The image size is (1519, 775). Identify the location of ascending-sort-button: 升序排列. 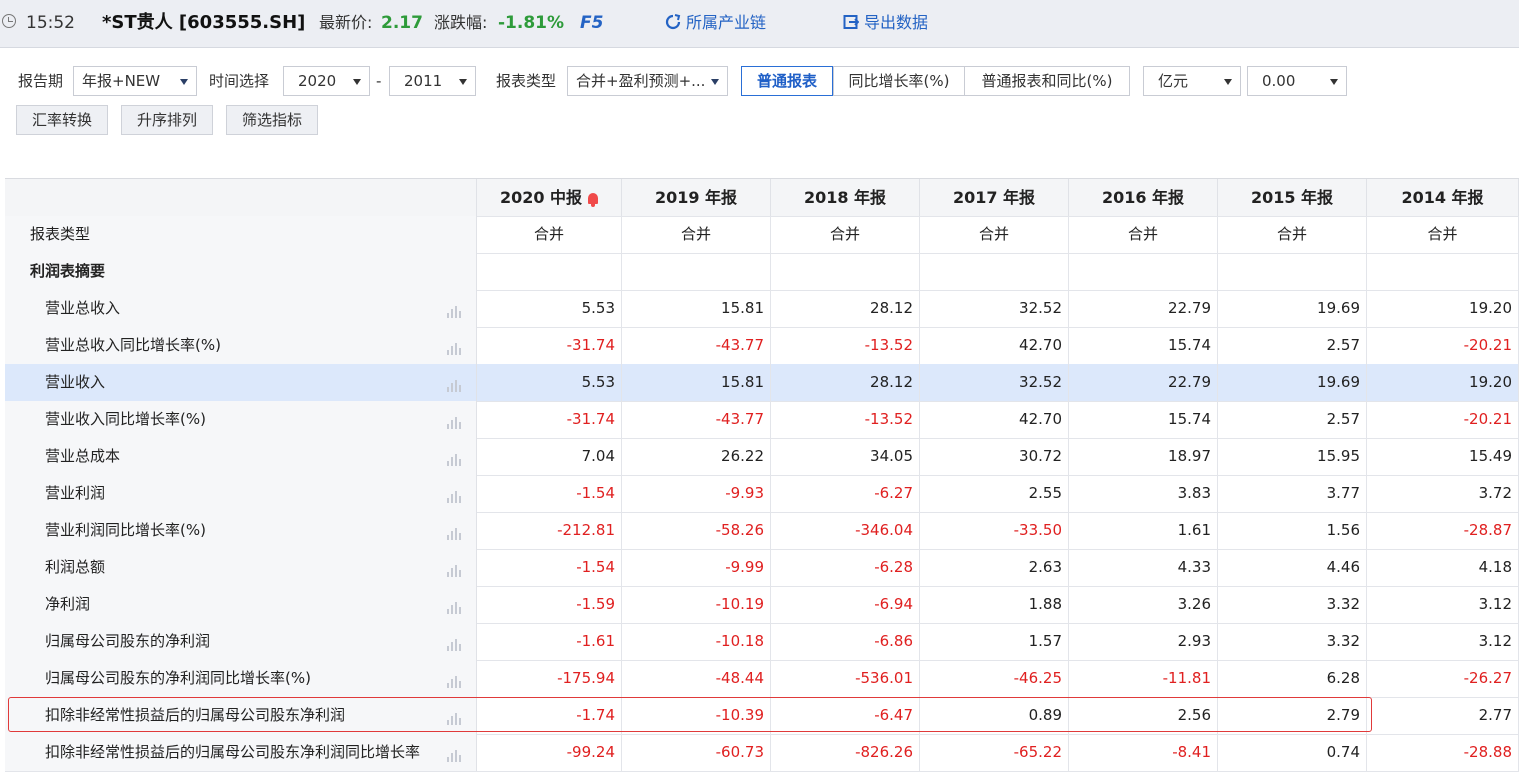
(167, 120).